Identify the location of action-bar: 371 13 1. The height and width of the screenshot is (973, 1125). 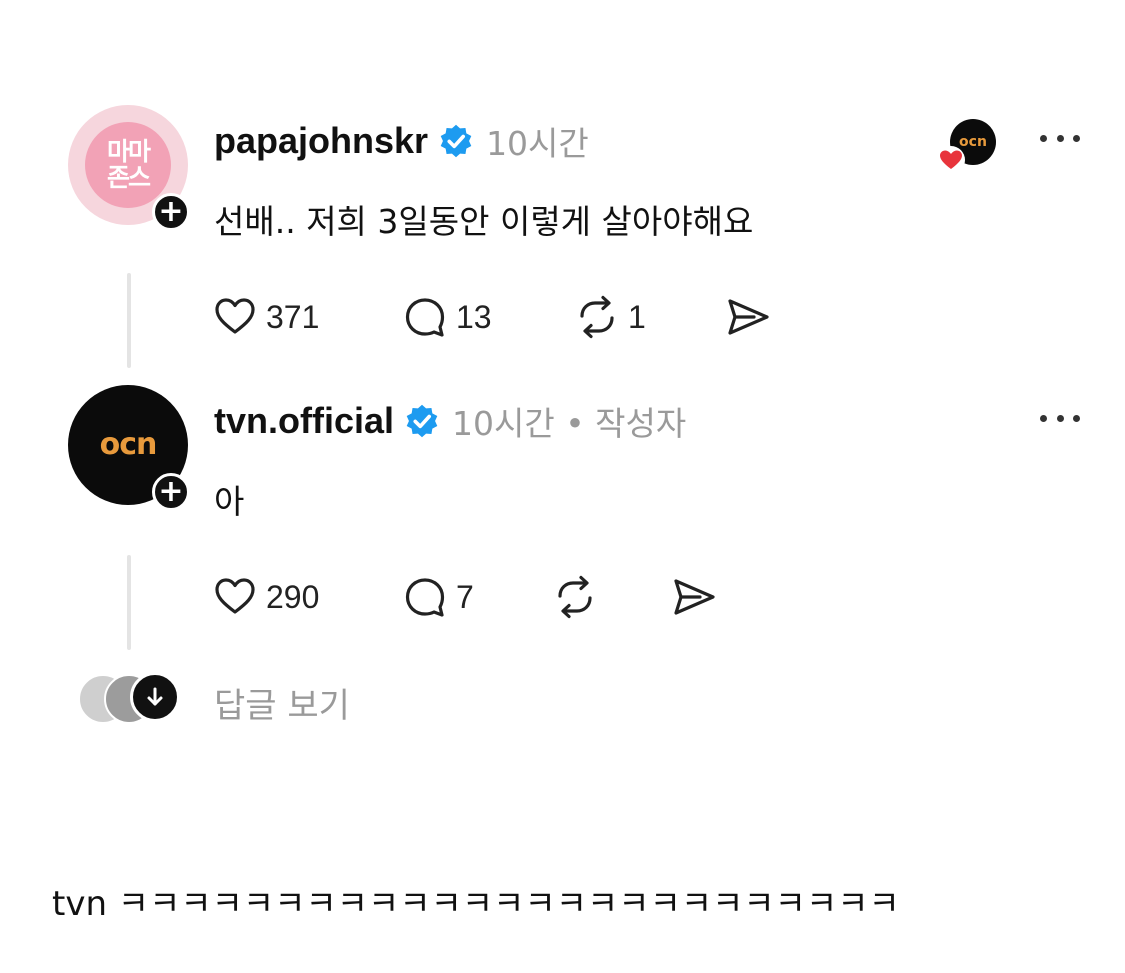
(562, 317).